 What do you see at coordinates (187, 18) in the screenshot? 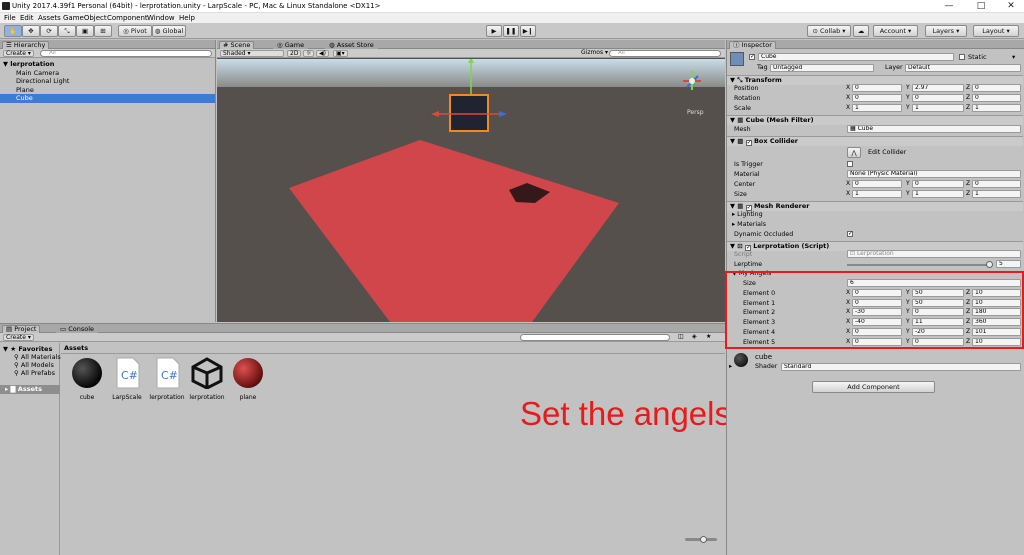
I see `menu-help: Help` at bounding box center [187, 18].